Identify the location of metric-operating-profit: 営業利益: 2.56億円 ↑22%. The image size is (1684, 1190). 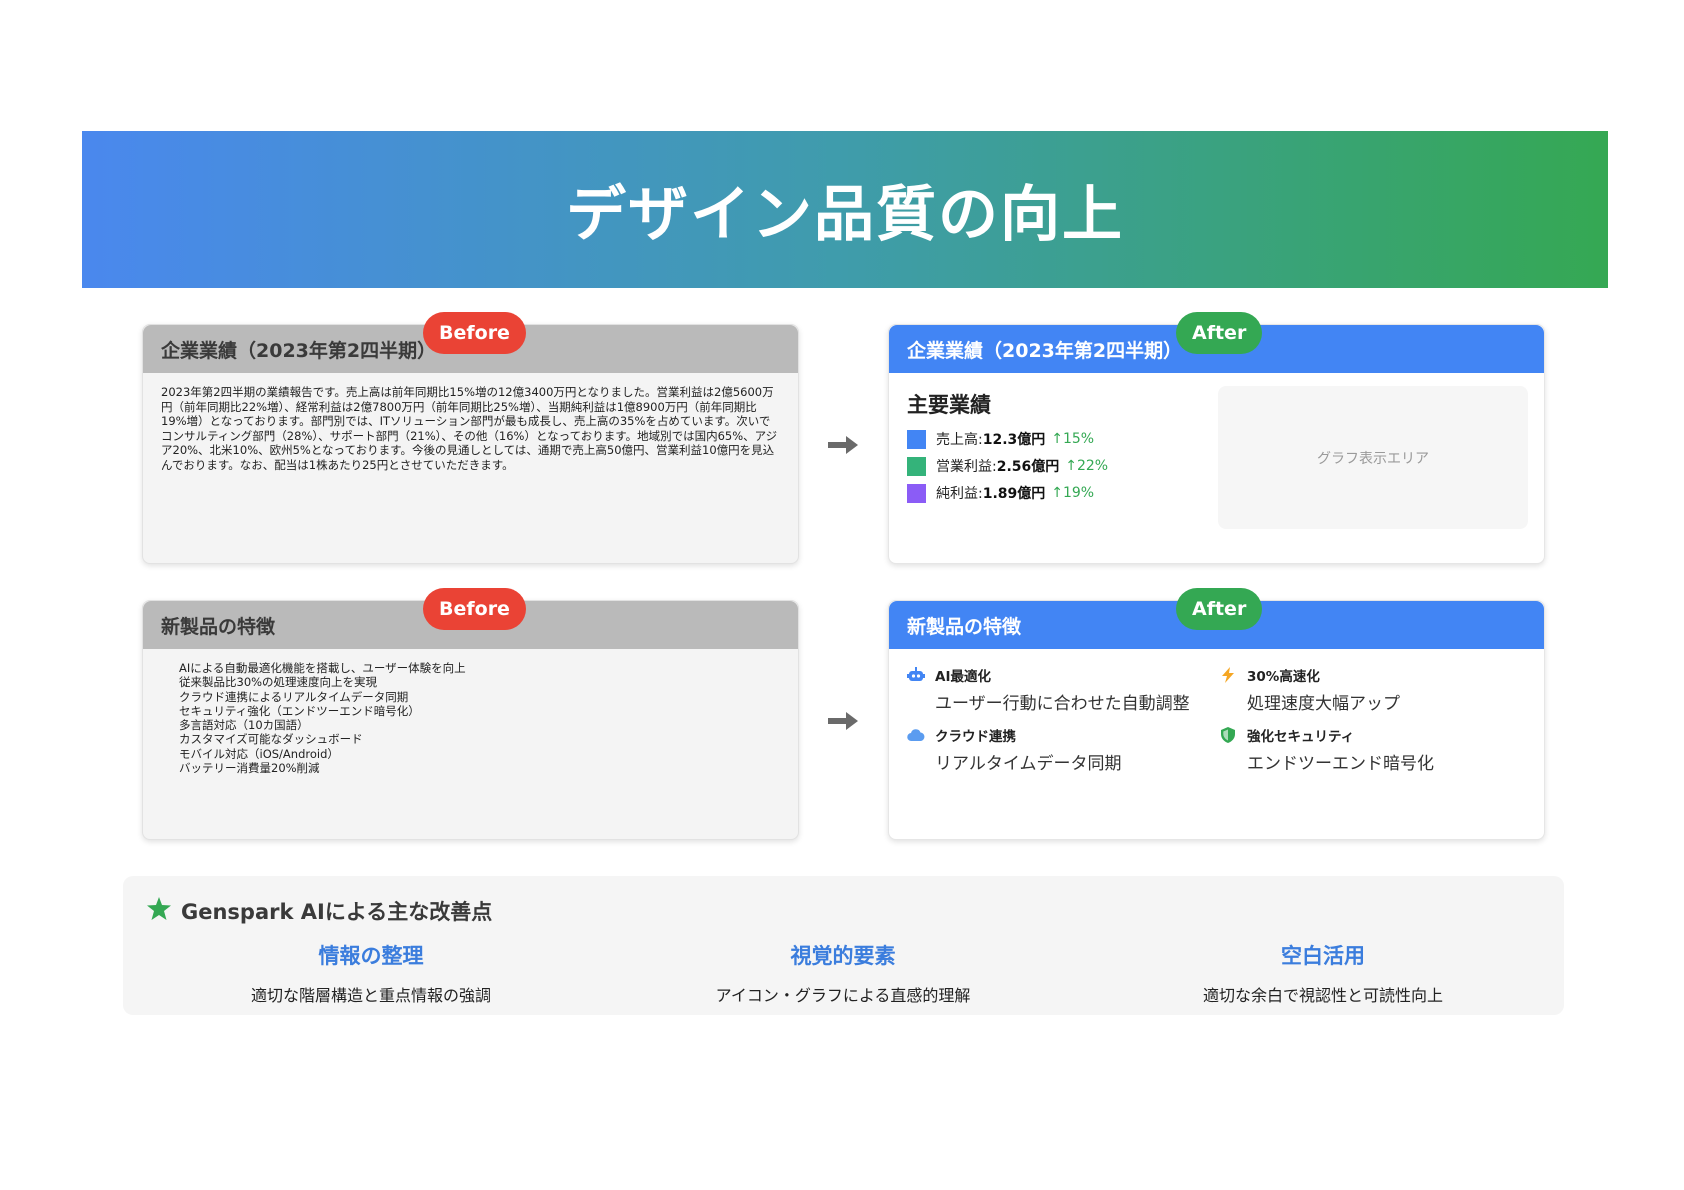
(1007, 466).